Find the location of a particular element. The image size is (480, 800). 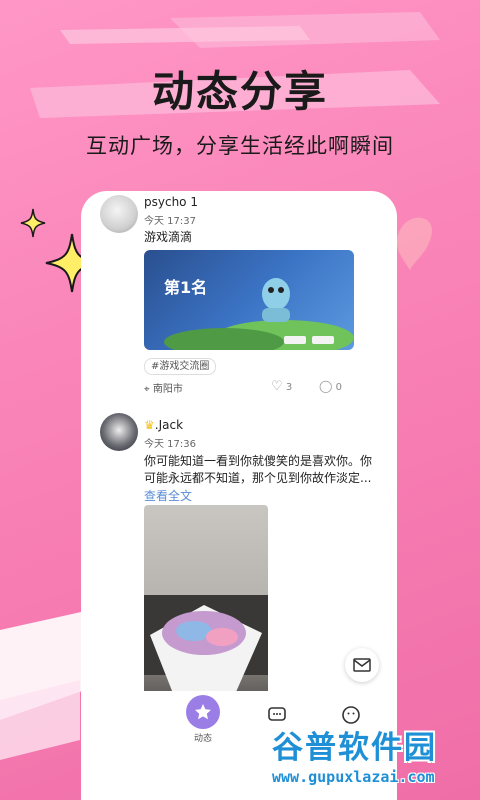

comment-count: ◯ 0 is located at coordinates (330, 386).